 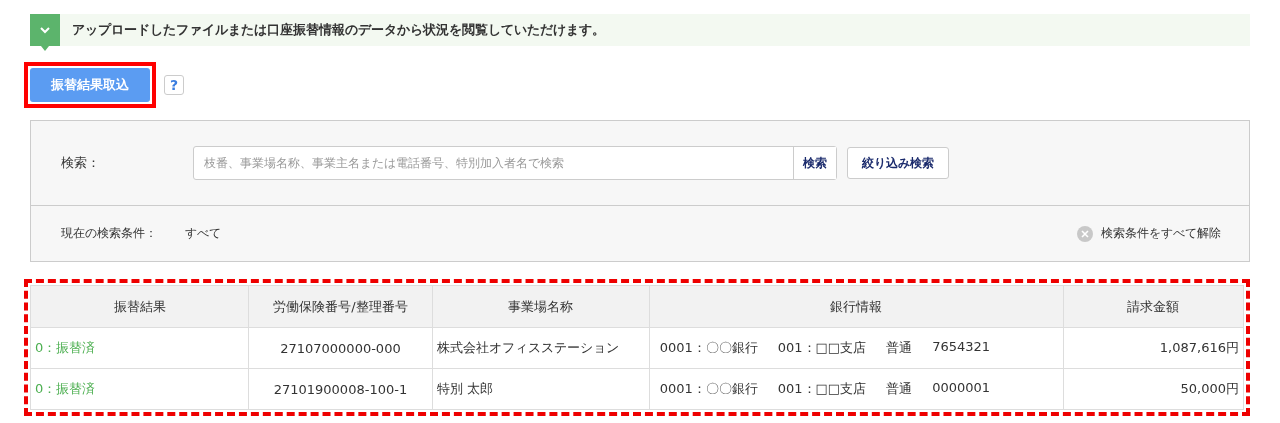 What do you see at coordinates (1153, 306) in the screenshot?
I see `column-header: 請求金額` at bounding box center [1153, 306].